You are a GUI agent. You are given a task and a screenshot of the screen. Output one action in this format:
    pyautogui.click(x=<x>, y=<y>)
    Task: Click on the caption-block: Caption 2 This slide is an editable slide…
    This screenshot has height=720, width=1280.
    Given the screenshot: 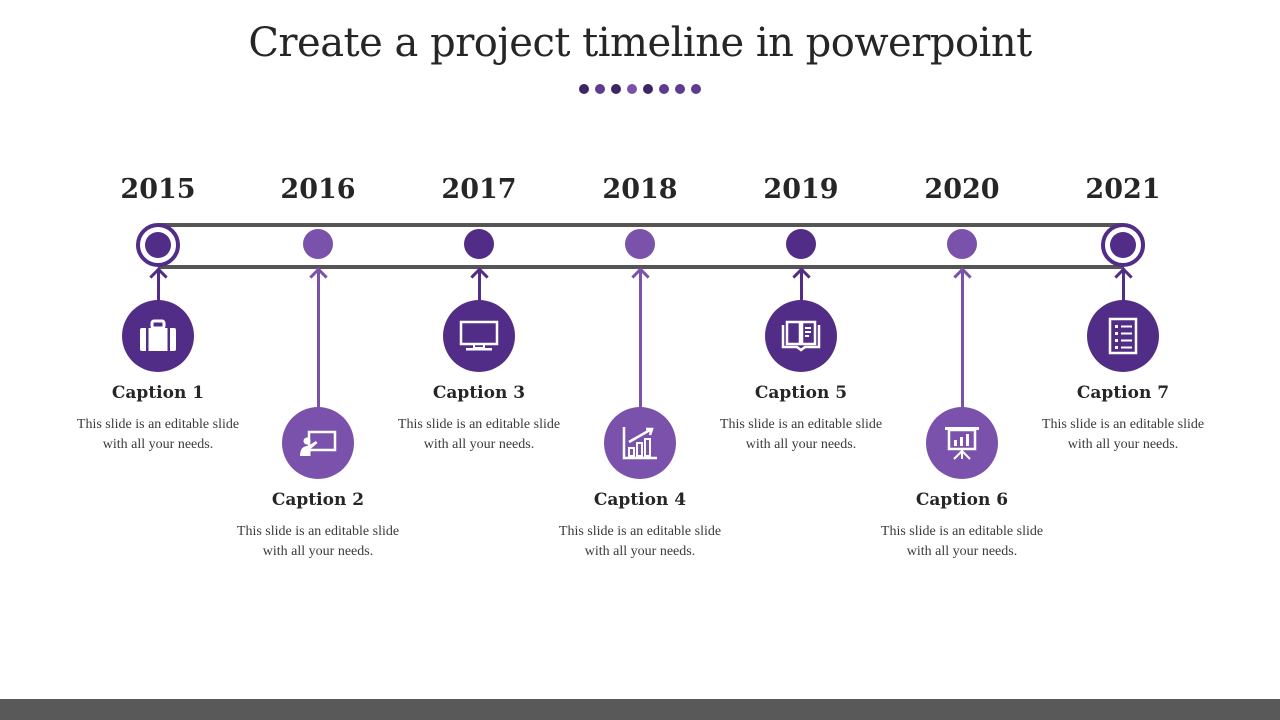 What is the action you would take?
    pyautogui.click(x=318, y=526)
    